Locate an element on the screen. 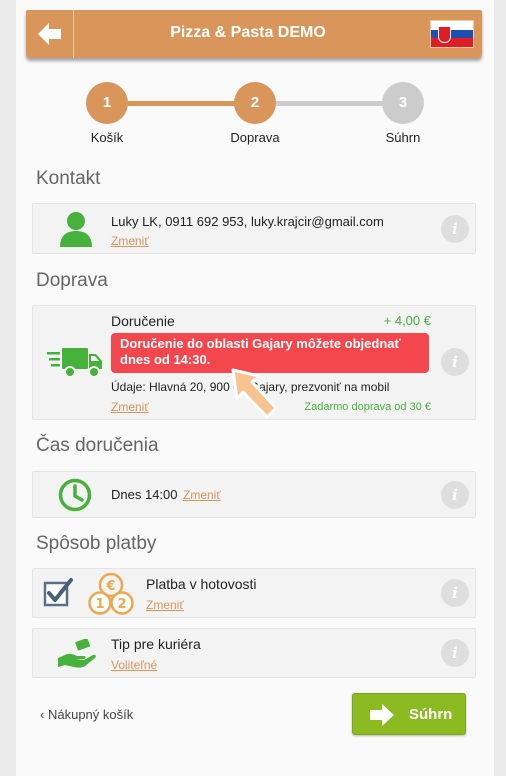 Image resolution: width=506 pixels, height=776 pixels. delivery-method: Doručenie is located at coordinates (143, 321).